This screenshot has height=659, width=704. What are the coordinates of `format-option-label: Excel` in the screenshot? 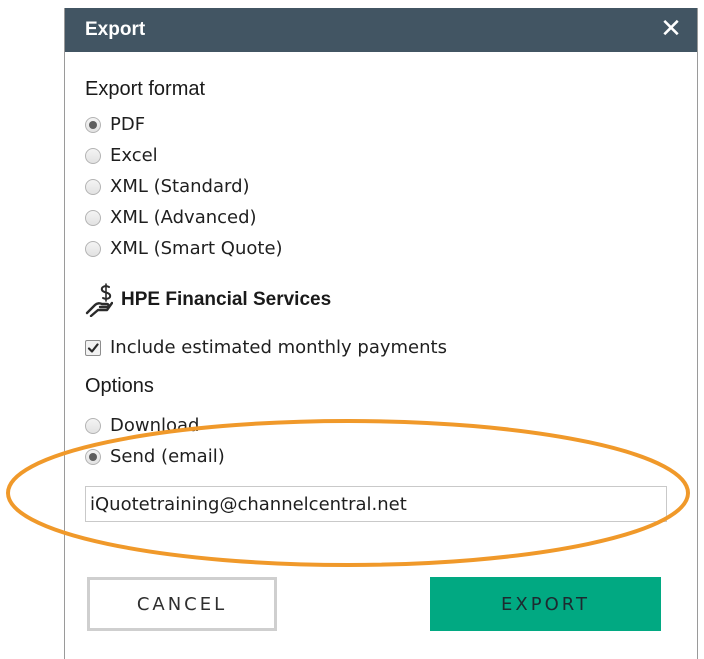 It's located at (134, 155).